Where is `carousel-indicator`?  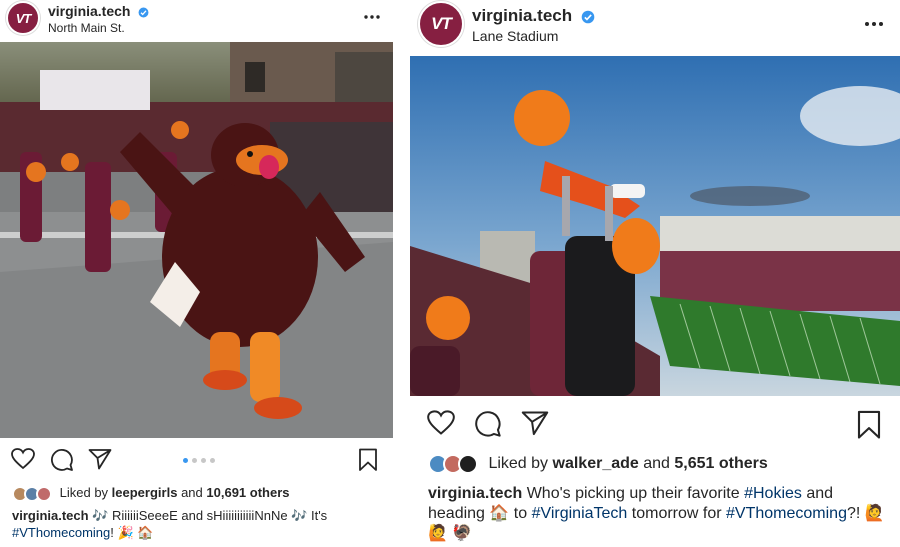 carousel-indicator is located at coordinates (199, 460).